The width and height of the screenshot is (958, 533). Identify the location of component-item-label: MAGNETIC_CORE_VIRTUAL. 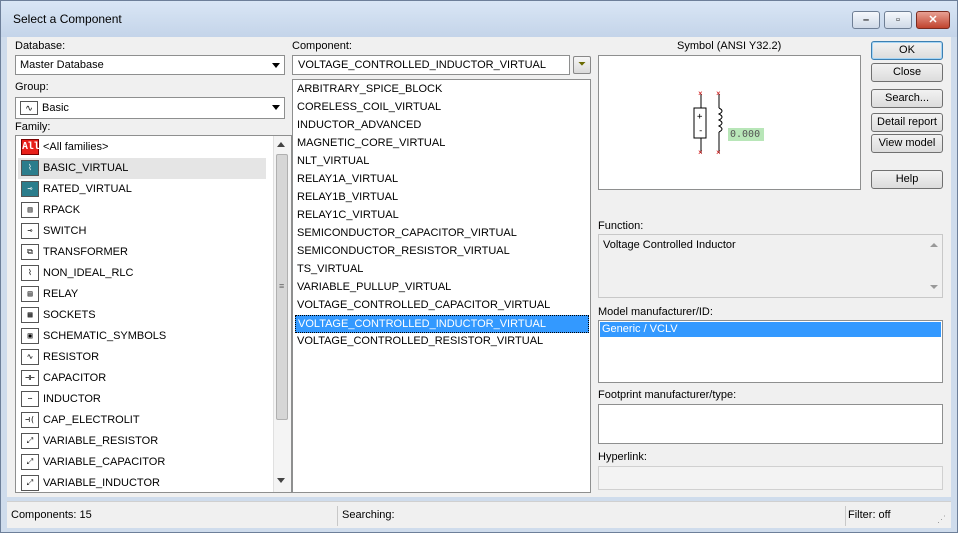
(371, 143).